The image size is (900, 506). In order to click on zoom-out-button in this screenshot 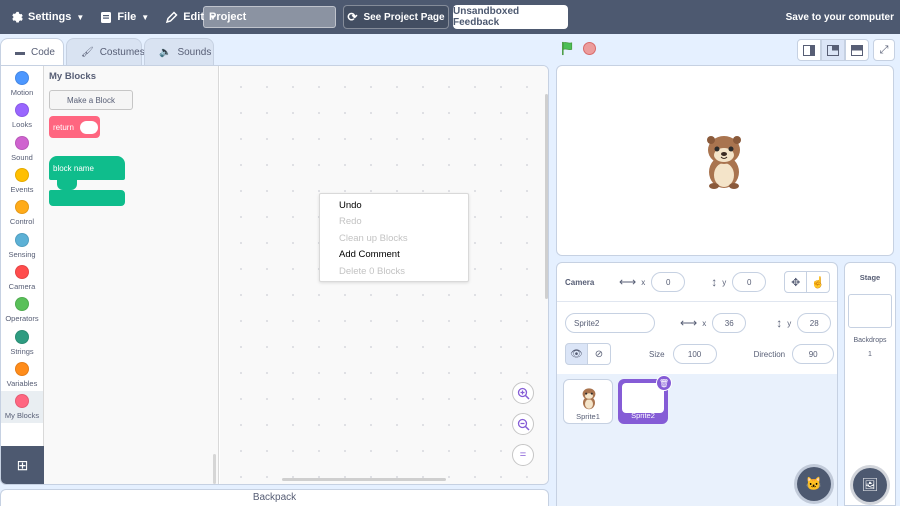, I will do `click(523, 424)`.